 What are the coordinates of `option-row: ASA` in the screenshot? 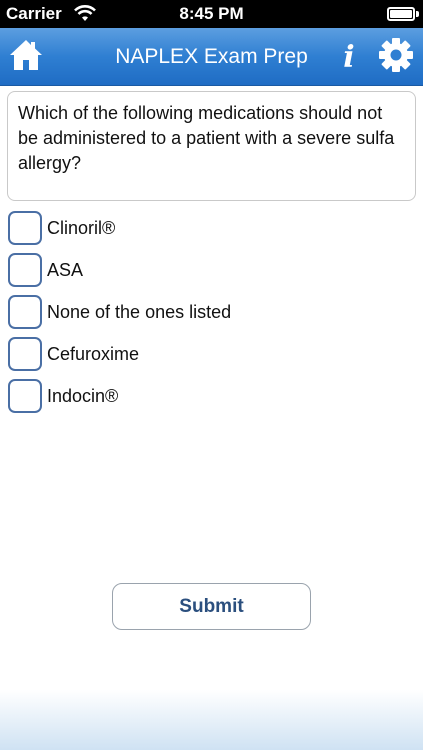 It's located at (208, 270).